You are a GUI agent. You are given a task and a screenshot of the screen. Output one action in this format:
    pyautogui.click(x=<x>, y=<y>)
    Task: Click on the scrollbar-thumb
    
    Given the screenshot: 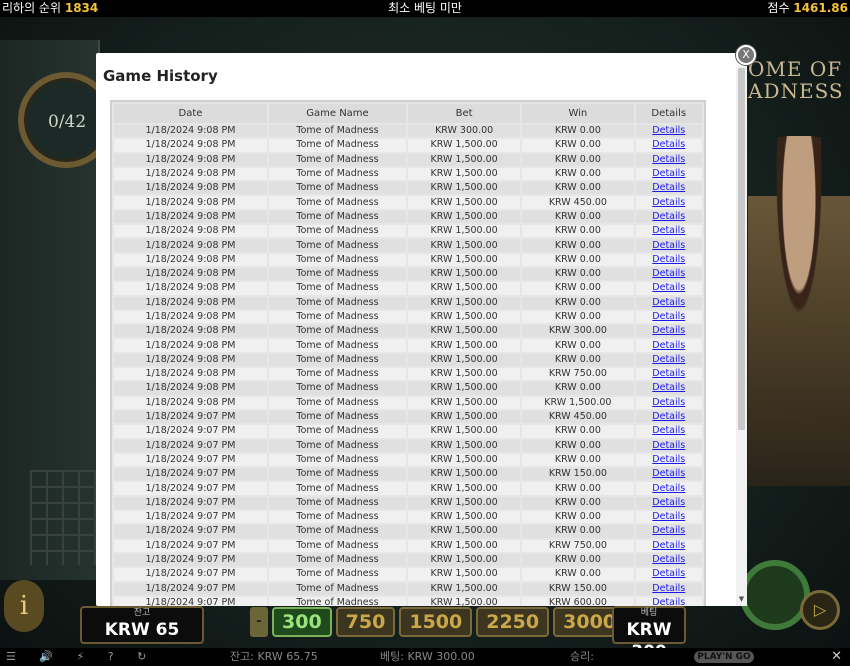 What is the action you would take?
    pyautogui.click(x=741, y=249)
    